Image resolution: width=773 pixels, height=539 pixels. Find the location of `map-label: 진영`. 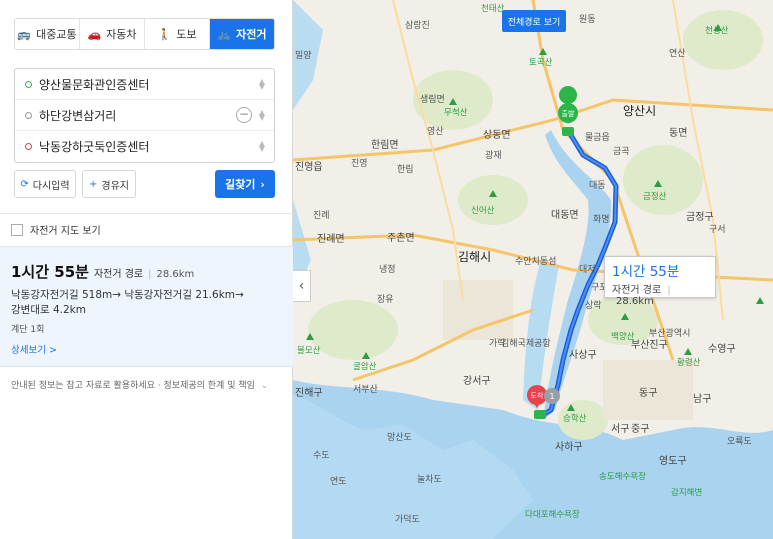

map-label: 진영 is located at coordinates (359, 164).